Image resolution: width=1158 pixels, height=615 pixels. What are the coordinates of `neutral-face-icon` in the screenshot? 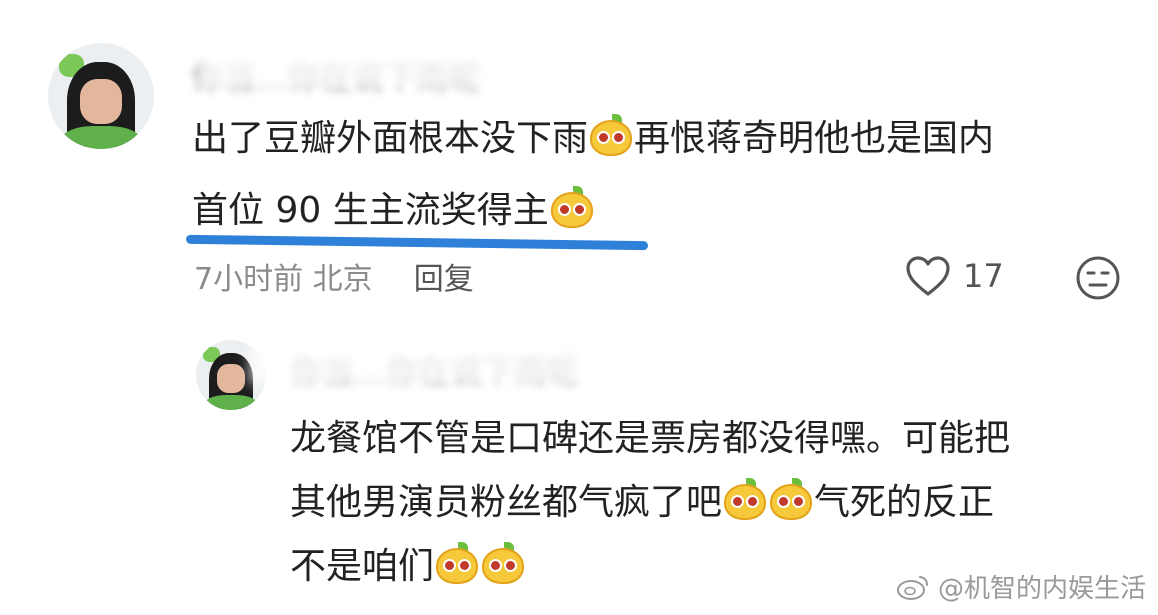 It's located at (1098, 278).